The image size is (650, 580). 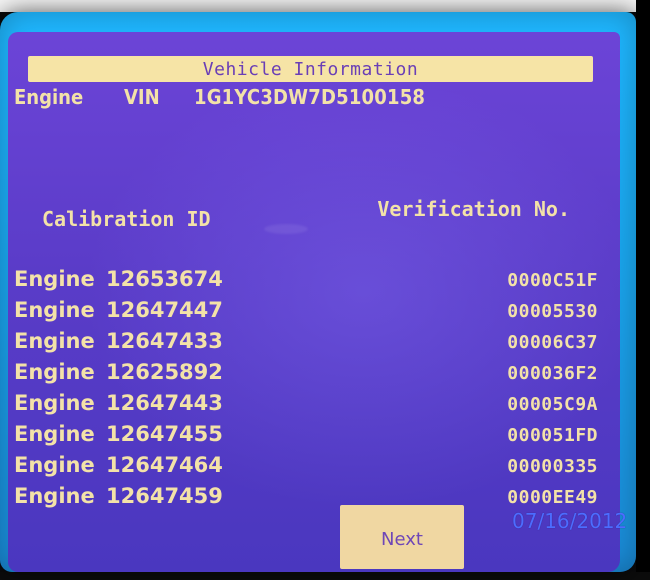 What do you see at coordinates (164, 372) in the screenshot?
I see `row-calibration-id: 12625892` at bounding box center [164, 372].